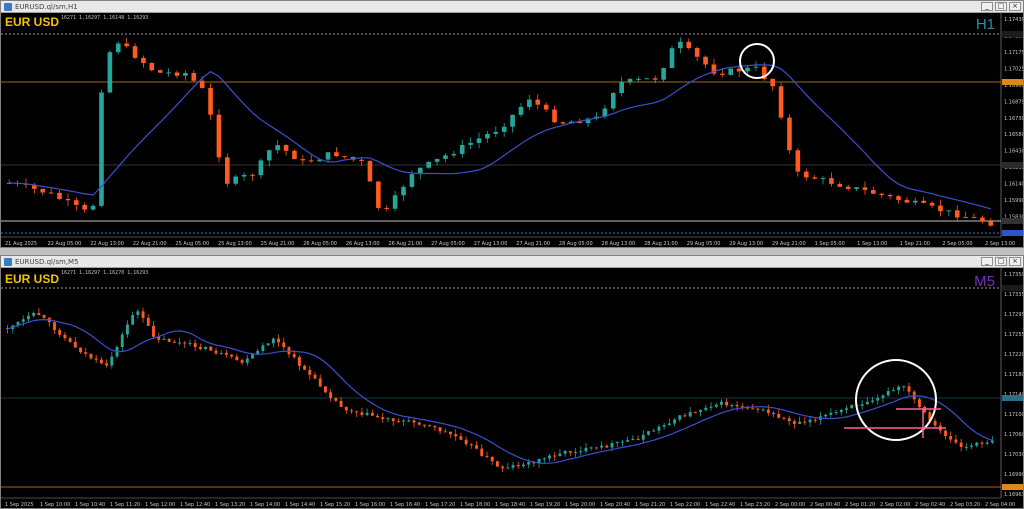 This screenshot has height=509, width=1024. What do you see at coordinates (1000, 244) in the screenshot?
I see `time-tick-label: 2 Sep 13:00` at bounding box center [1000, 244].